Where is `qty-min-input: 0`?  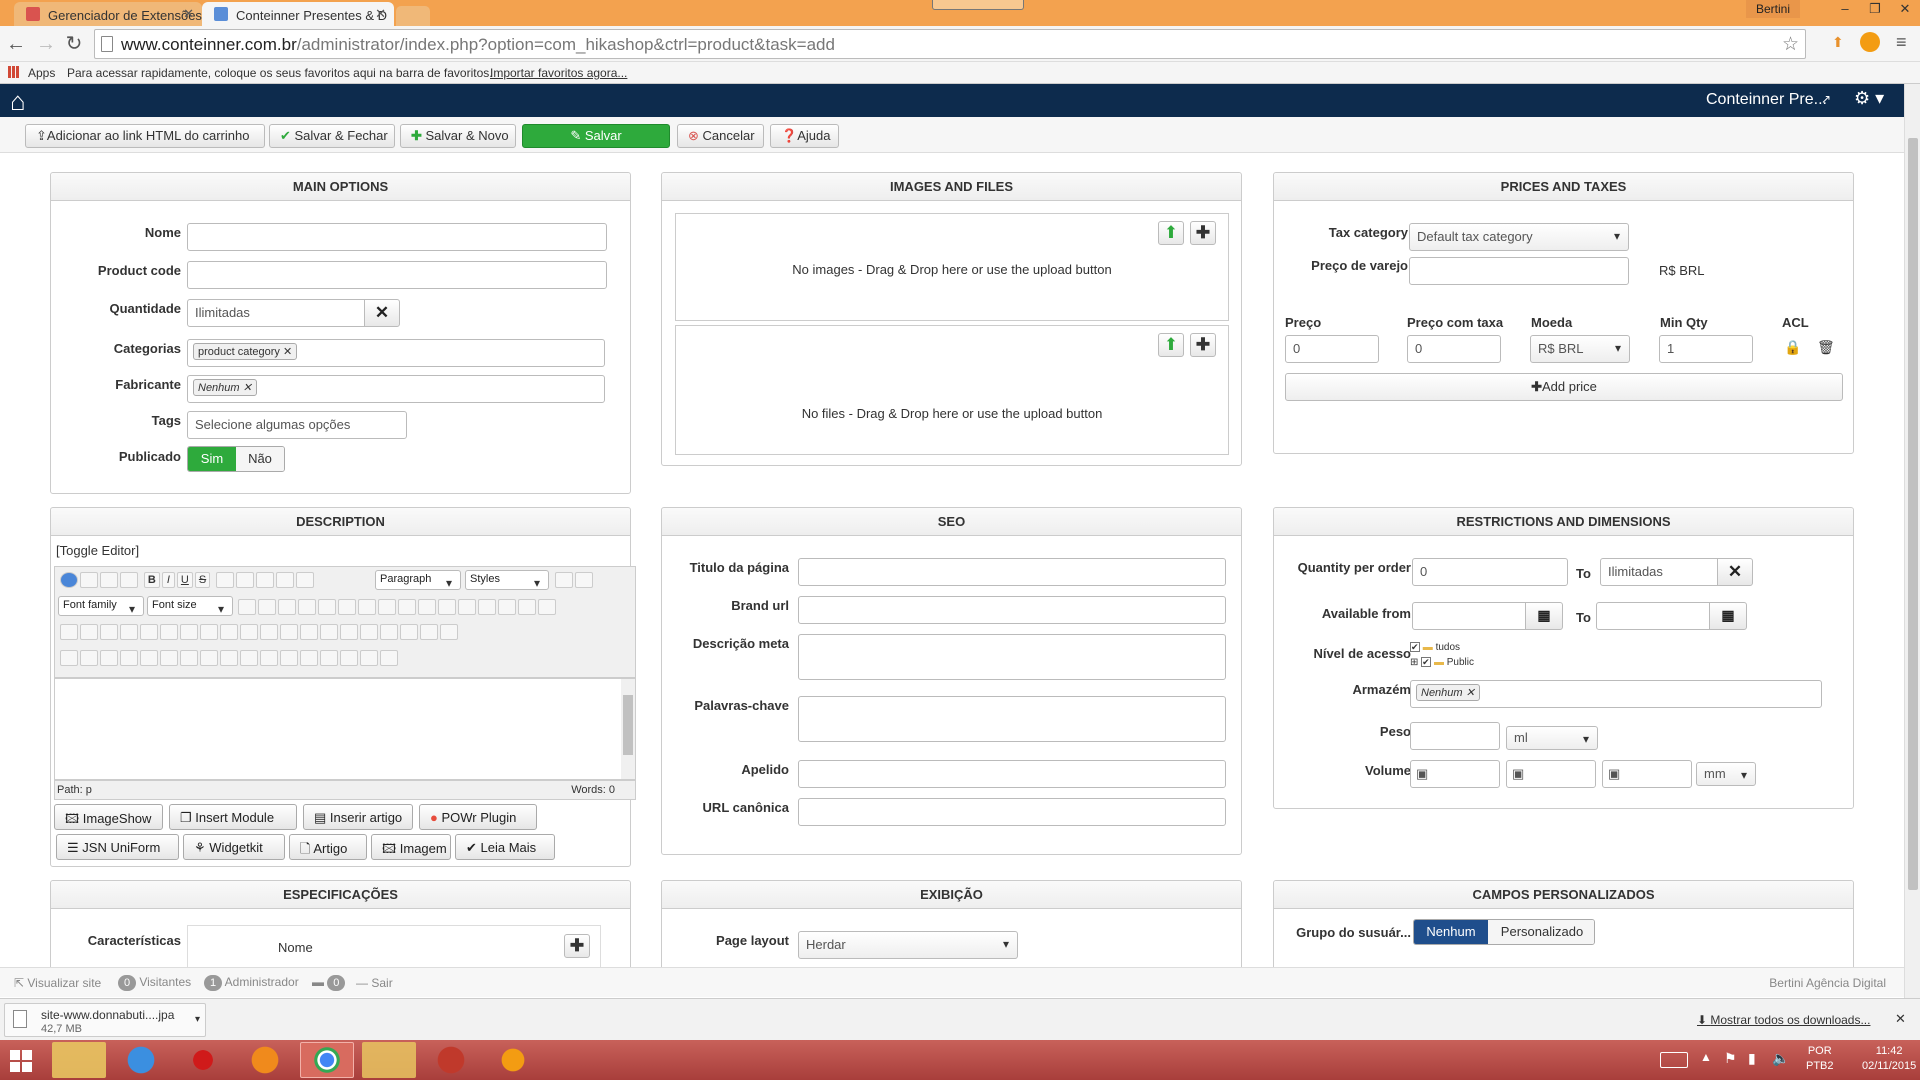
qty-min-input: 0 is located at coordinates (1490, 572).